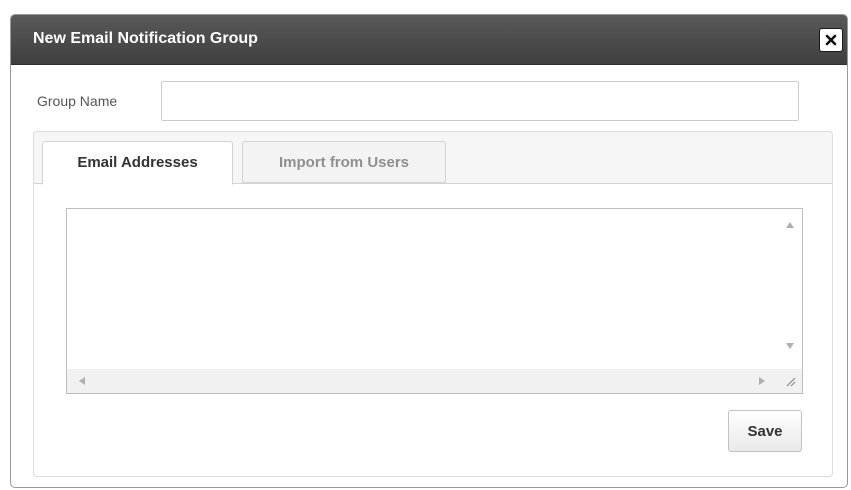 The image size is (851, 490). I want to click on horizontal-scrollbar, so click(423, 381).